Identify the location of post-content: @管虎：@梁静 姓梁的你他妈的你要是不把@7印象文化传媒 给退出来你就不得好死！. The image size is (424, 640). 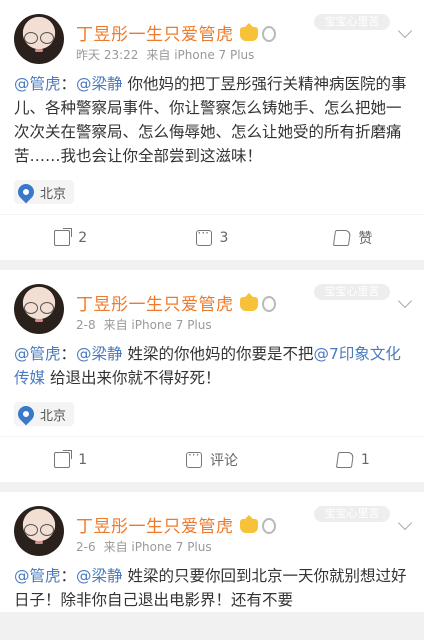
(212, 363).